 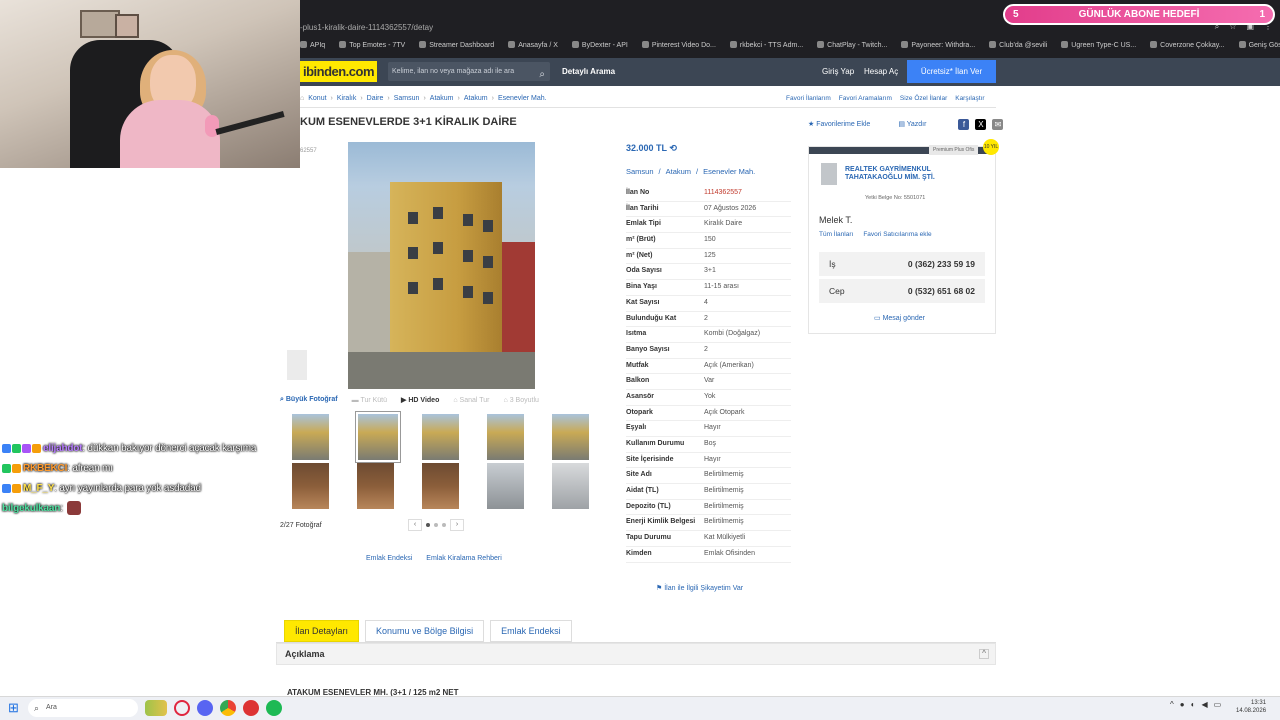 What do you see at coordinates (312, 45) in the screenshot?
I see `bookmark: APIq` at bounding box center [312, 45].